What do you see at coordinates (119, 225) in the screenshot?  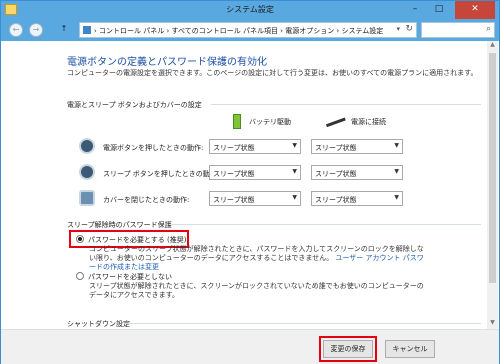 I see `section-title-password: スリープ解除時のパスワード保護` at bounding box center [119, 225].